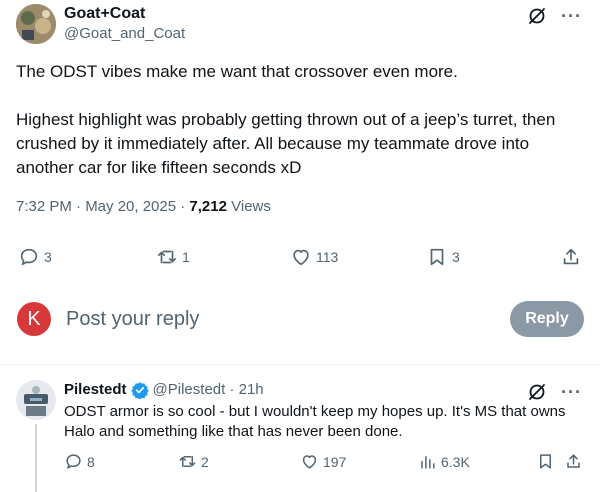 The image size is (600, 492). I want to click on views-button: 6.3K, so click(444, 461).